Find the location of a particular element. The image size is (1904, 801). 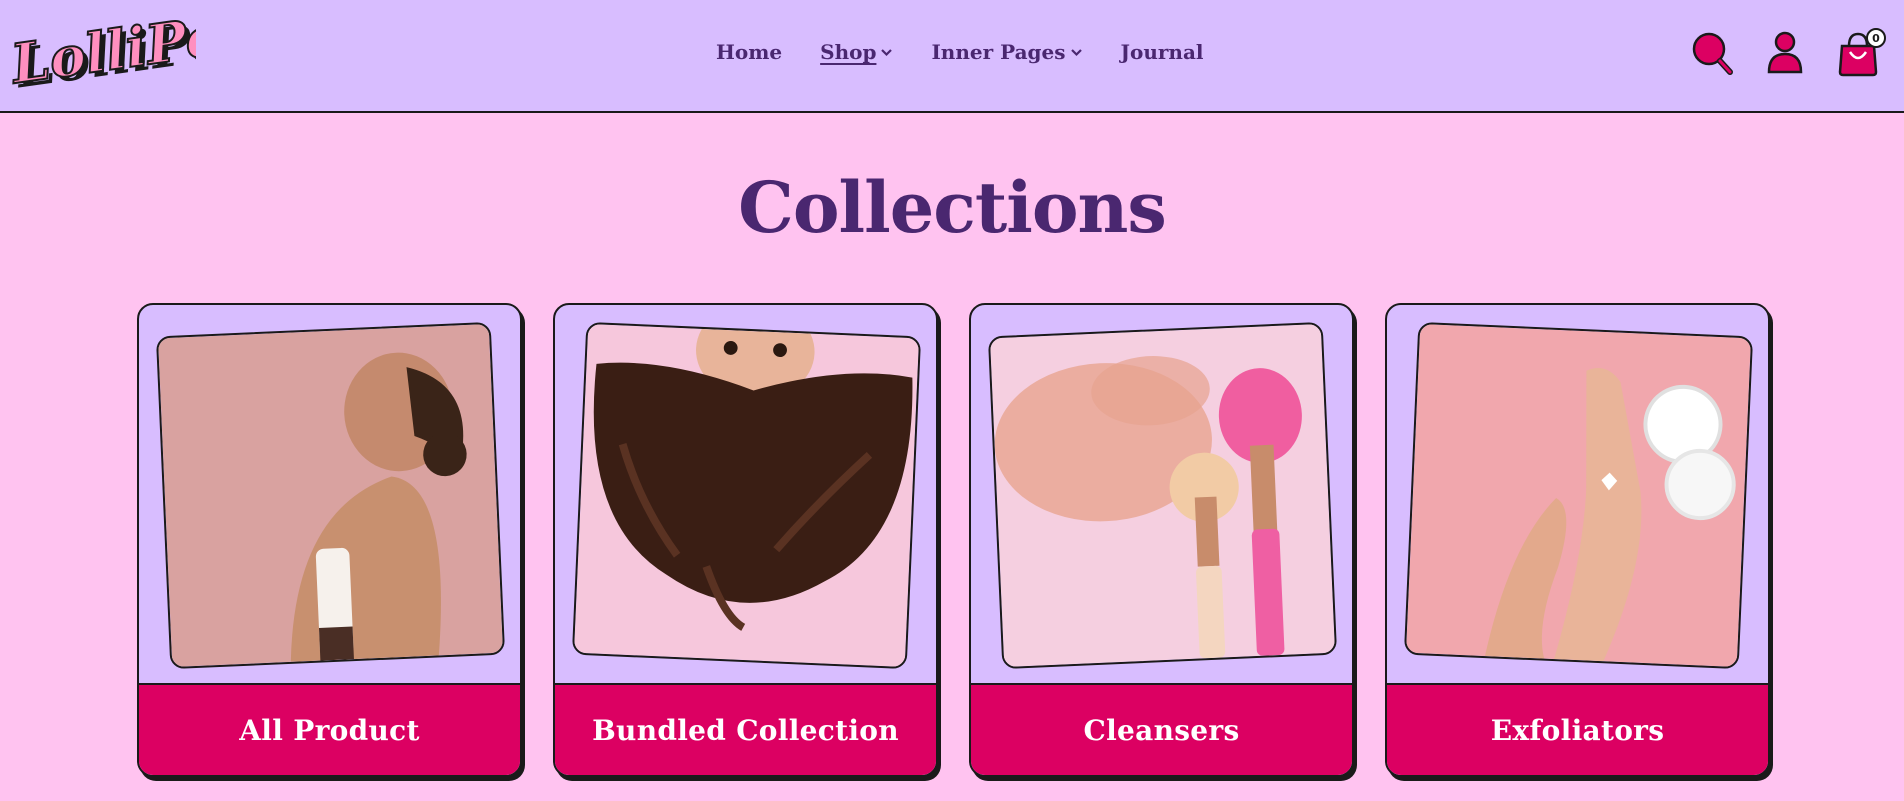

collection-label-bar: All Product is located at coordinates (329, 729).